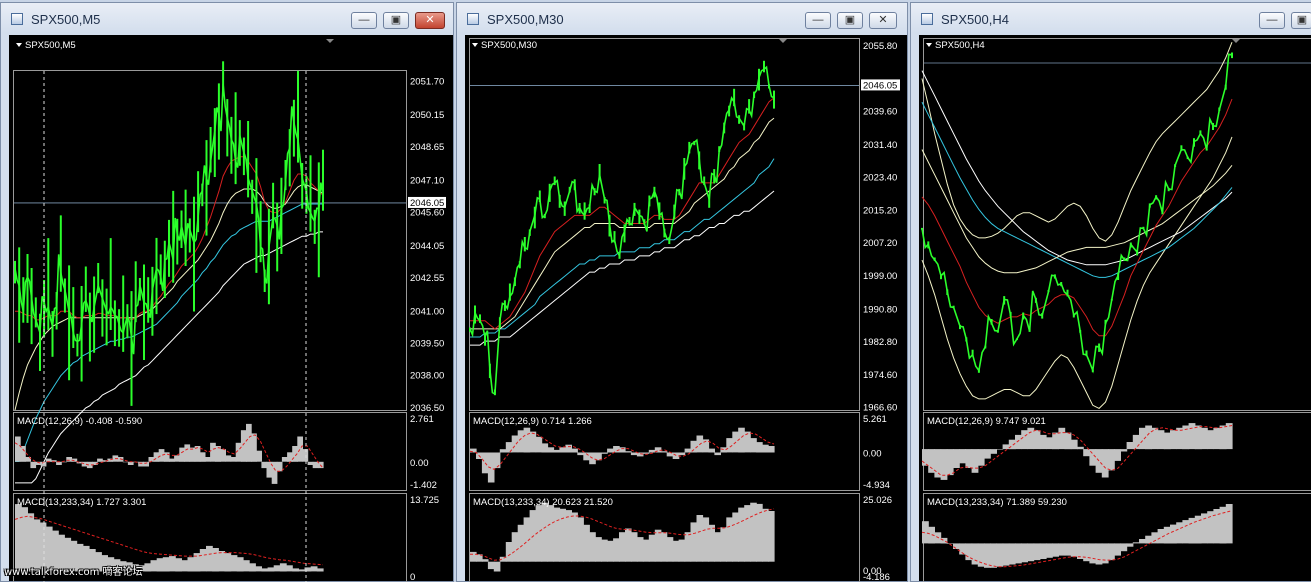 The width and height of the screenshot is (1311, 582). I want to click on moving-average-slow, so click(1077, 211).